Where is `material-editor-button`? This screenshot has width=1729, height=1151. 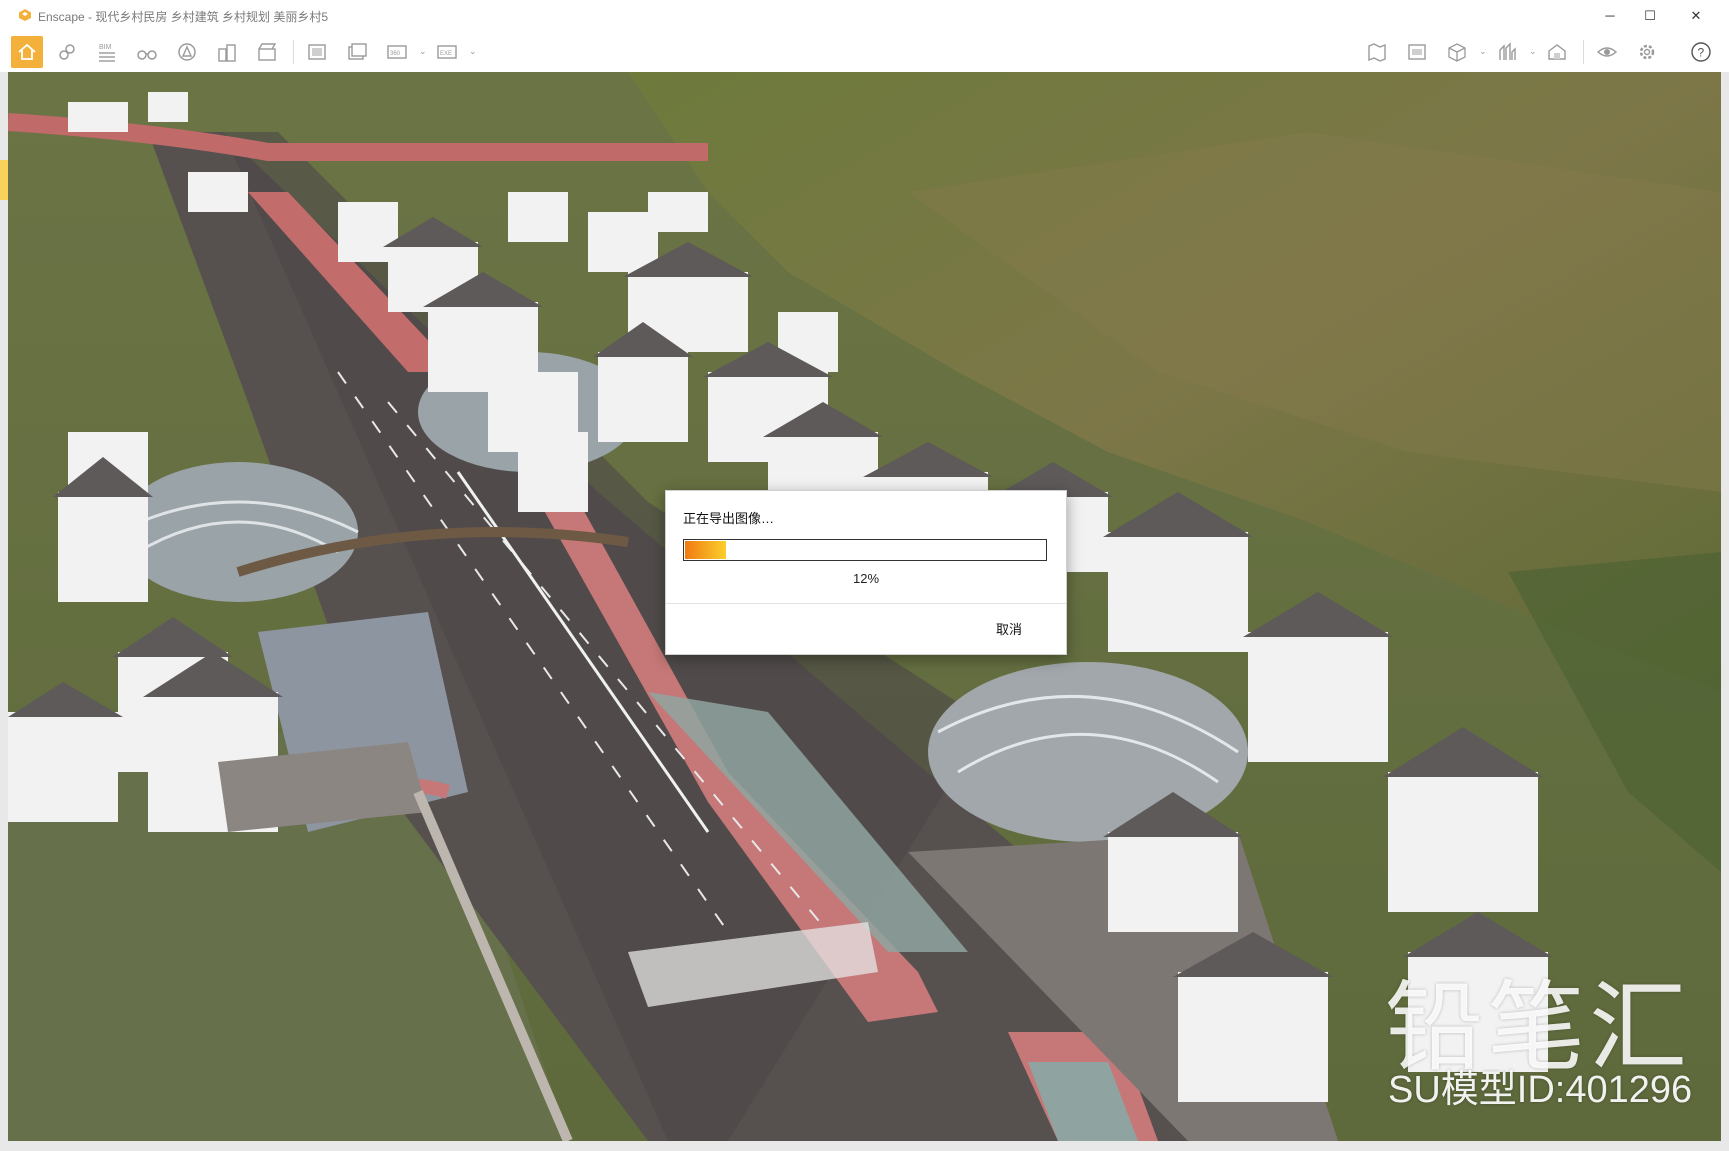 material-editor-button is located at coordinates (1507, 52).